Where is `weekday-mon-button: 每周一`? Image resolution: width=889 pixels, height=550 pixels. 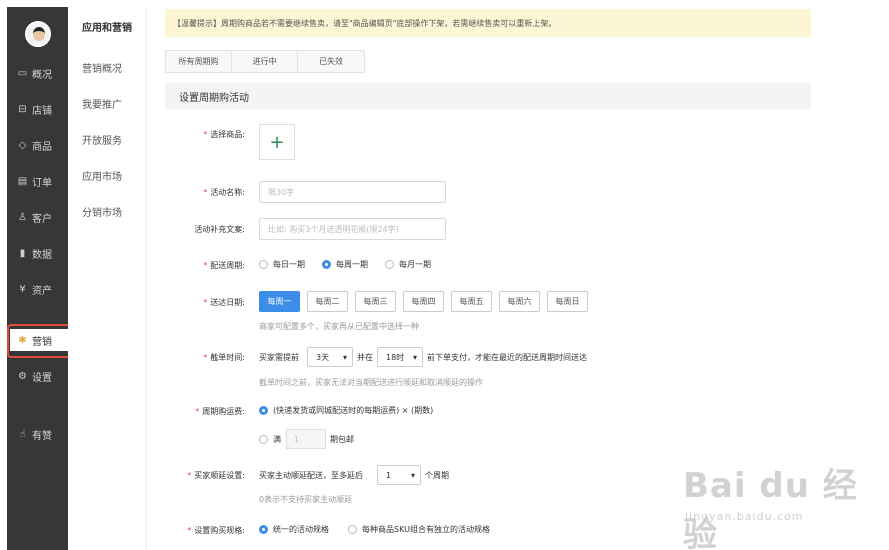 weekday-mon-button: 每周一 is located at coordinates (279, 301).